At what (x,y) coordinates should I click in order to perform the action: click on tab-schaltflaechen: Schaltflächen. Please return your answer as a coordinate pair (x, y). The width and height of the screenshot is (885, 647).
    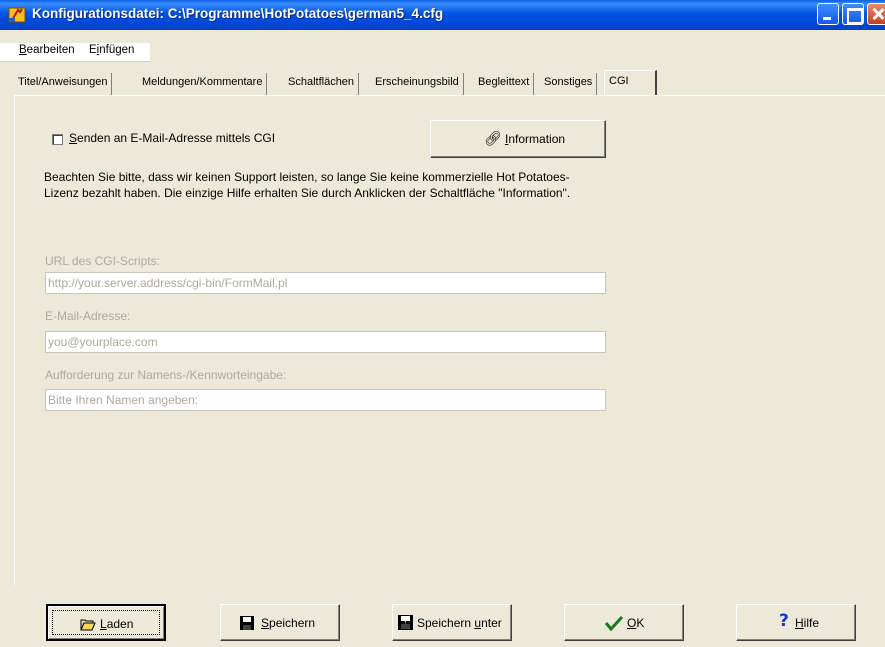
    Looking at the image, I should click on (322, 84).